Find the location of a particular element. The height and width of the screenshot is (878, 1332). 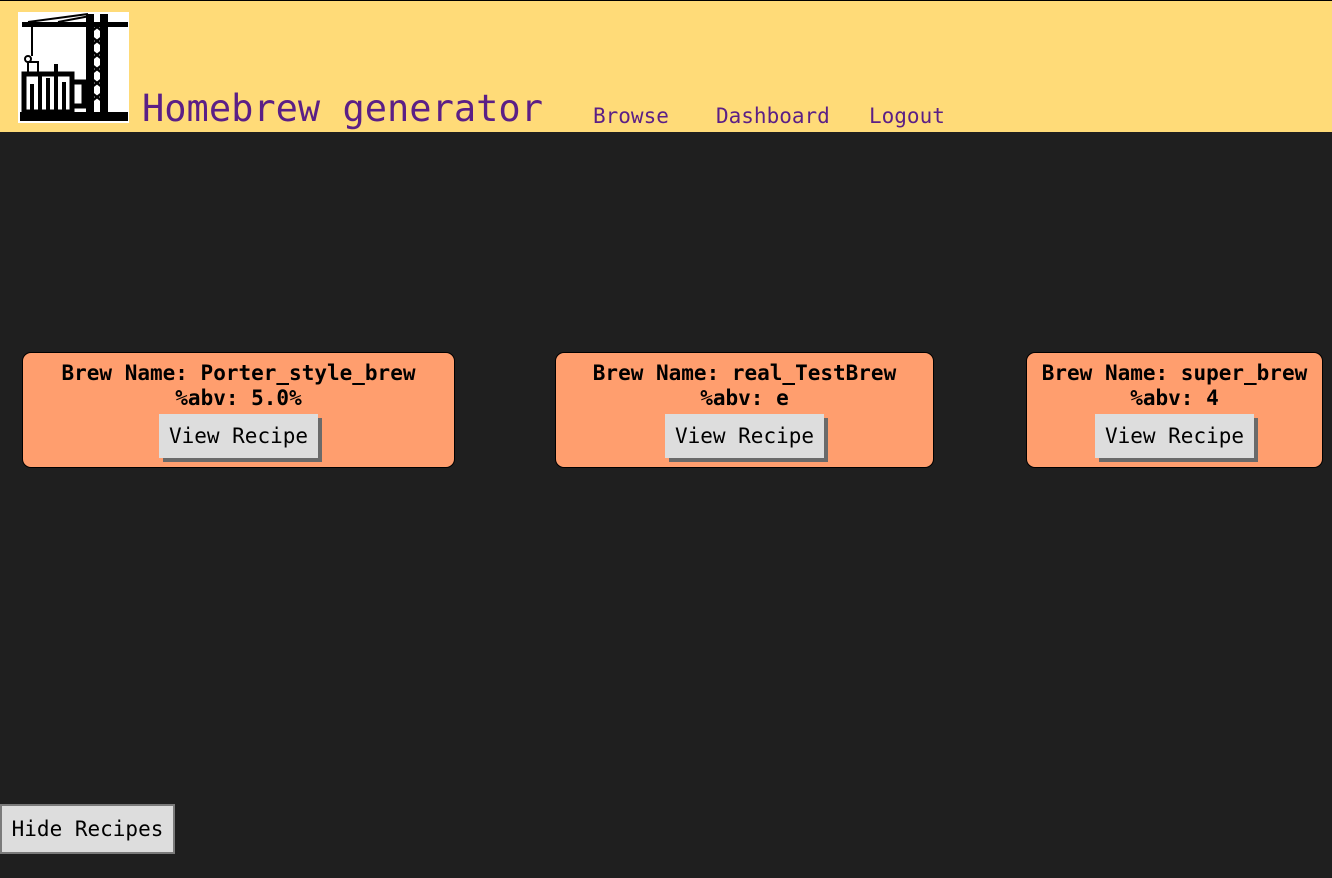

abv-text: %abv: 5.0% is located at coordinates (238, 398).